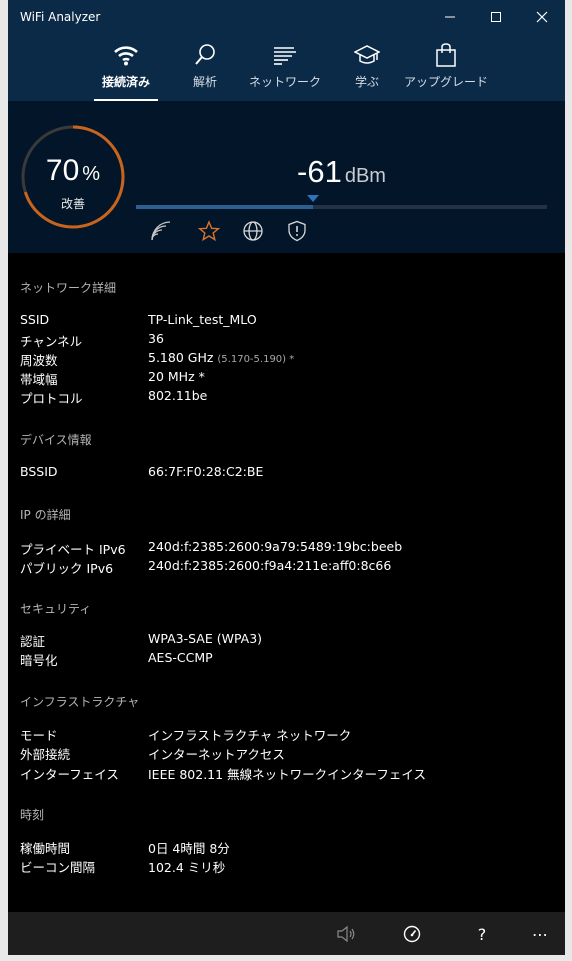 The width and height of the screenshot is (572, 961). What do you see at coordinates (45, 754) in the screenshot?
I see `row-label: 外部接続` at bounding box center [45, 754].